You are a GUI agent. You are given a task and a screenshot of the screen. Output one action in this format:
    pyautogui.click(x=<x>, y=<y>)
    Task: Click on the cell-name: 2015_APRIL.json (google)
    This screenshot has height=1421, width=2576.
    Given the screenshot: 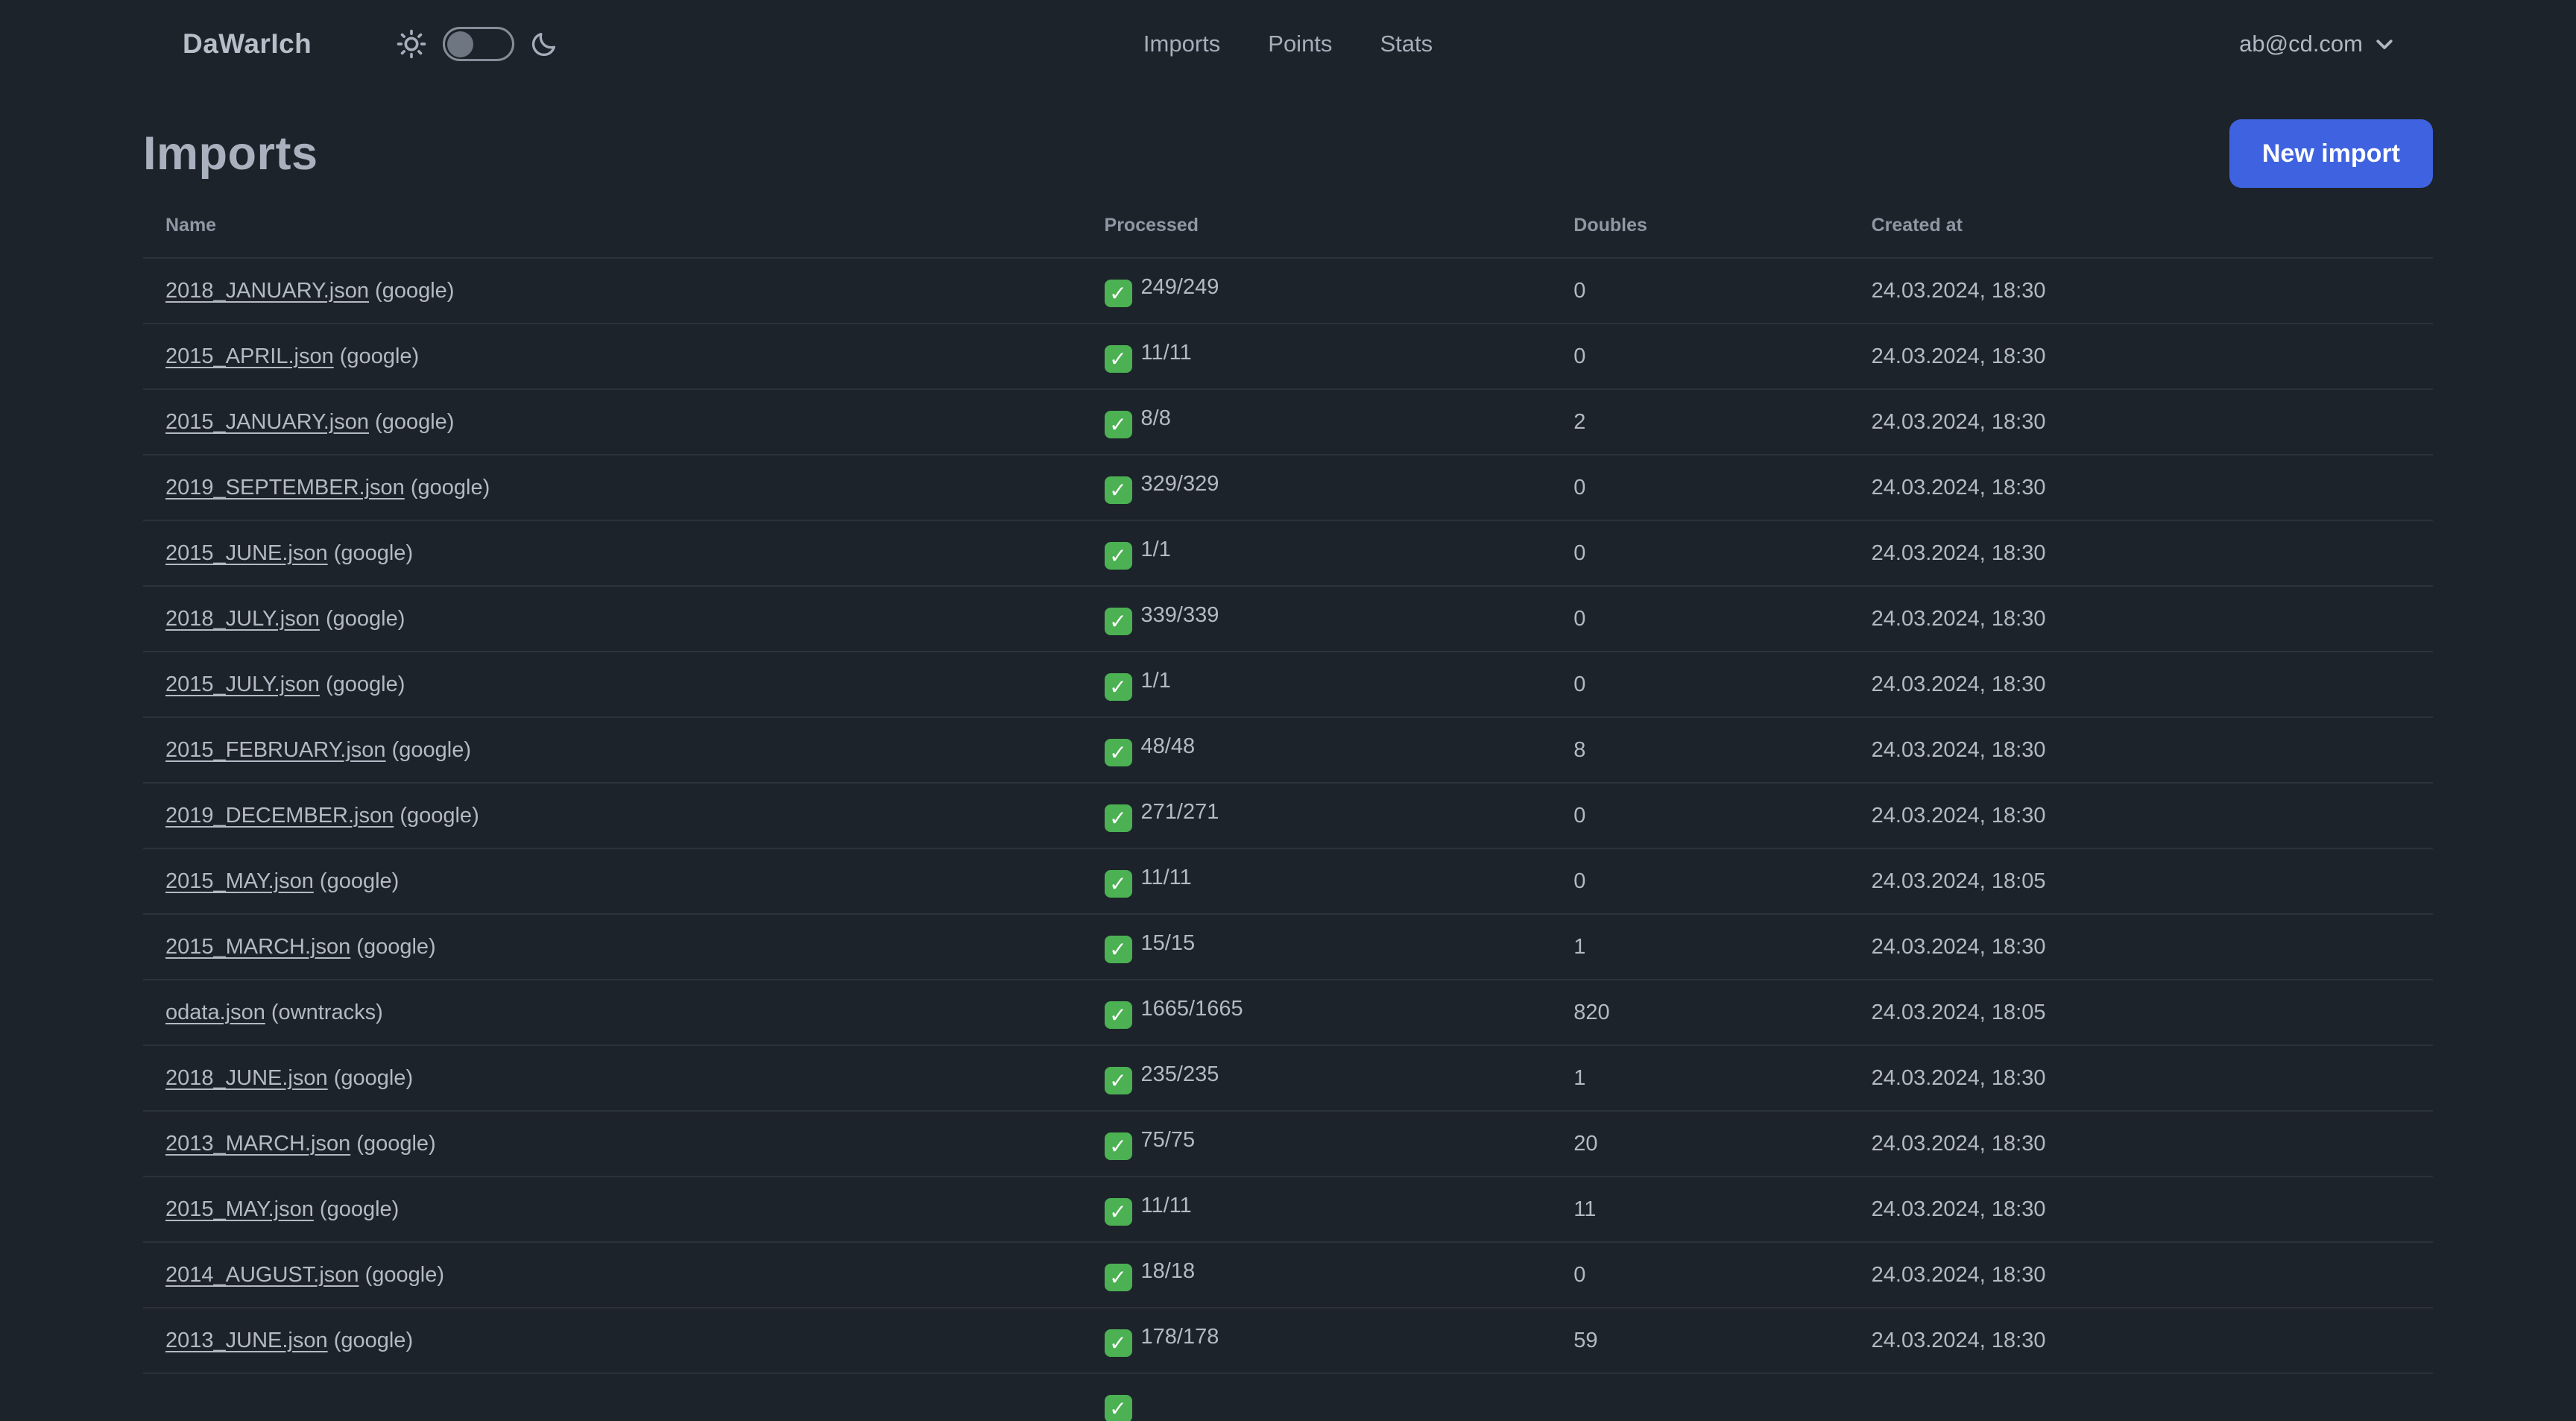 What is the action you would take?
    pyautogui.click(x=612, y=356)
    